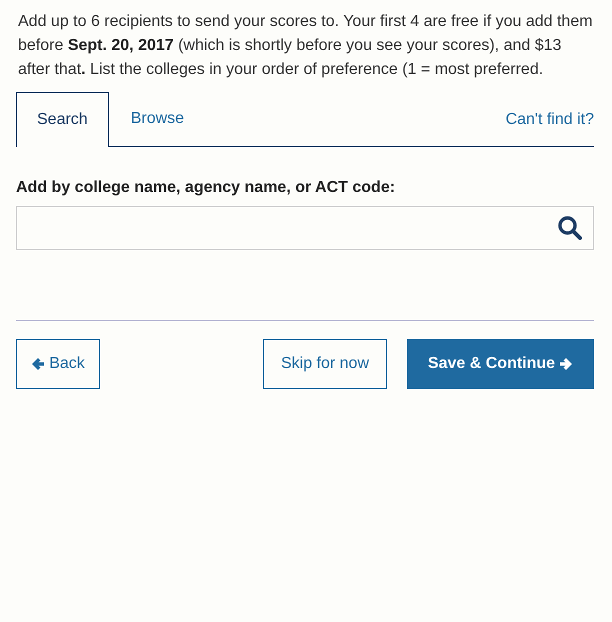 The height and width of the screenshot is (622, 612). Describe the element at coordinates (566, 364) in the screenshot. I see `arrow-right-icon` at that location.